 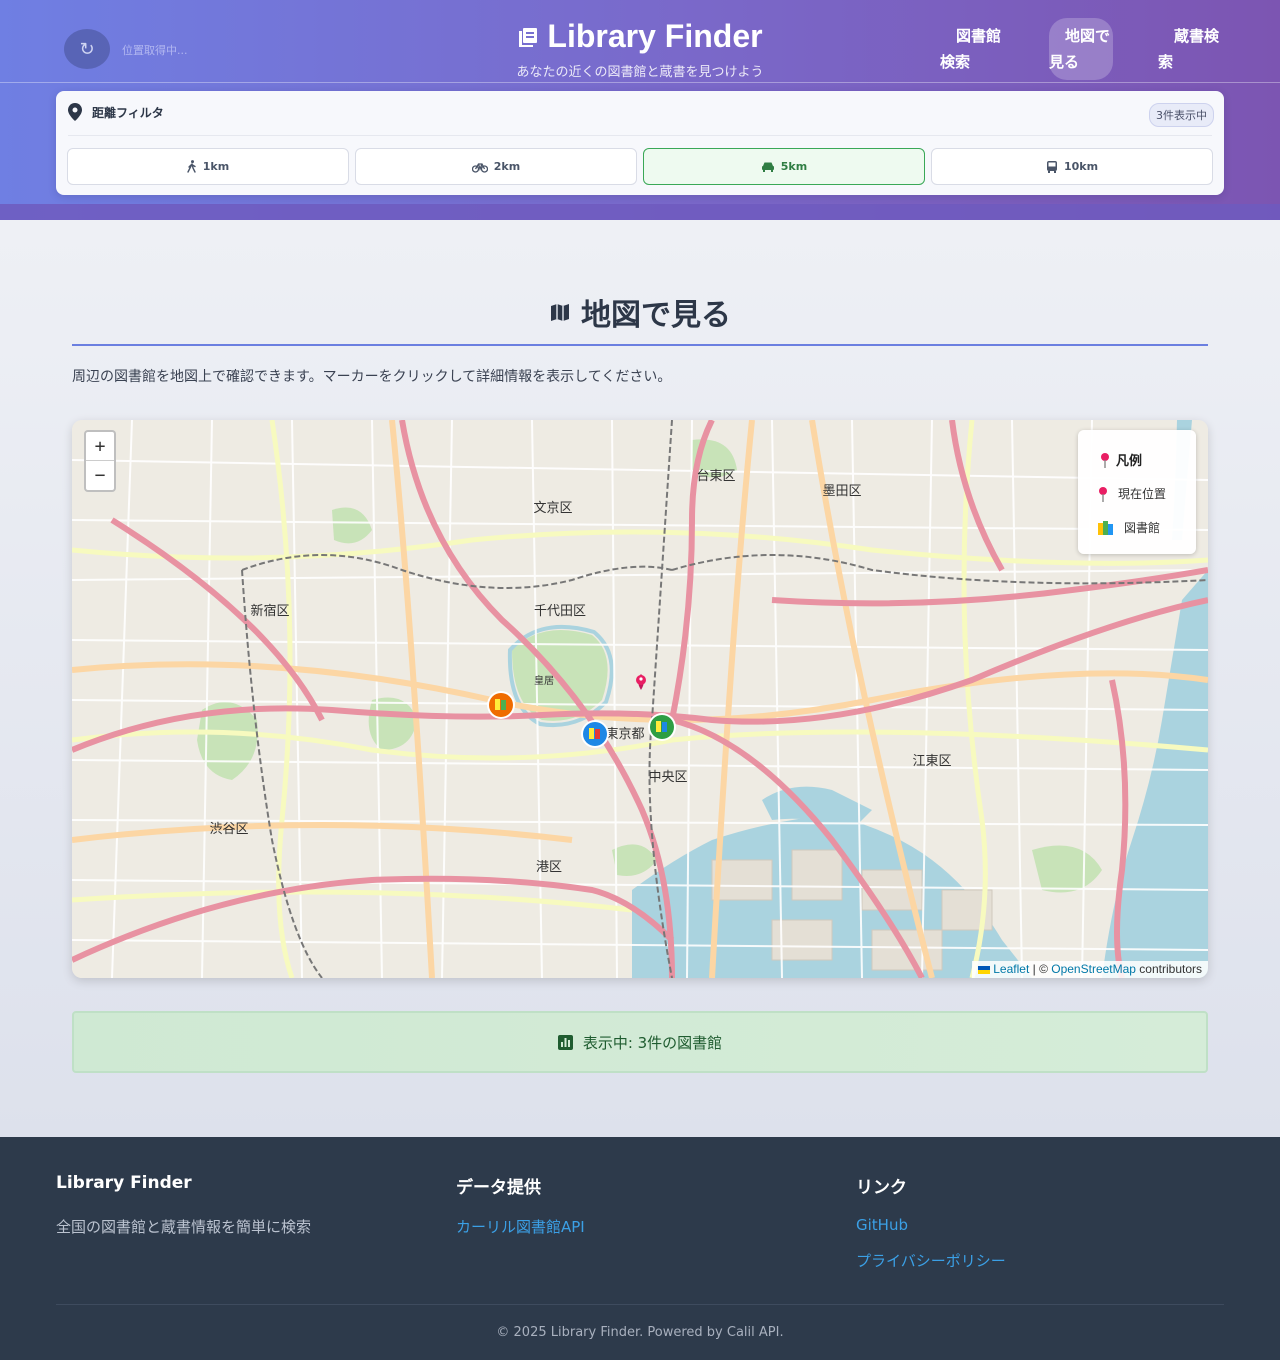 I want to click on section-title-text: 地図で見る, so click(x=656, y=315).